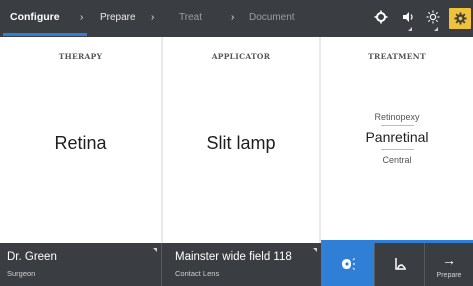 The height and width of the screenshot is (286, 473). I want to click on footswitch-icon, so click(399, 266).